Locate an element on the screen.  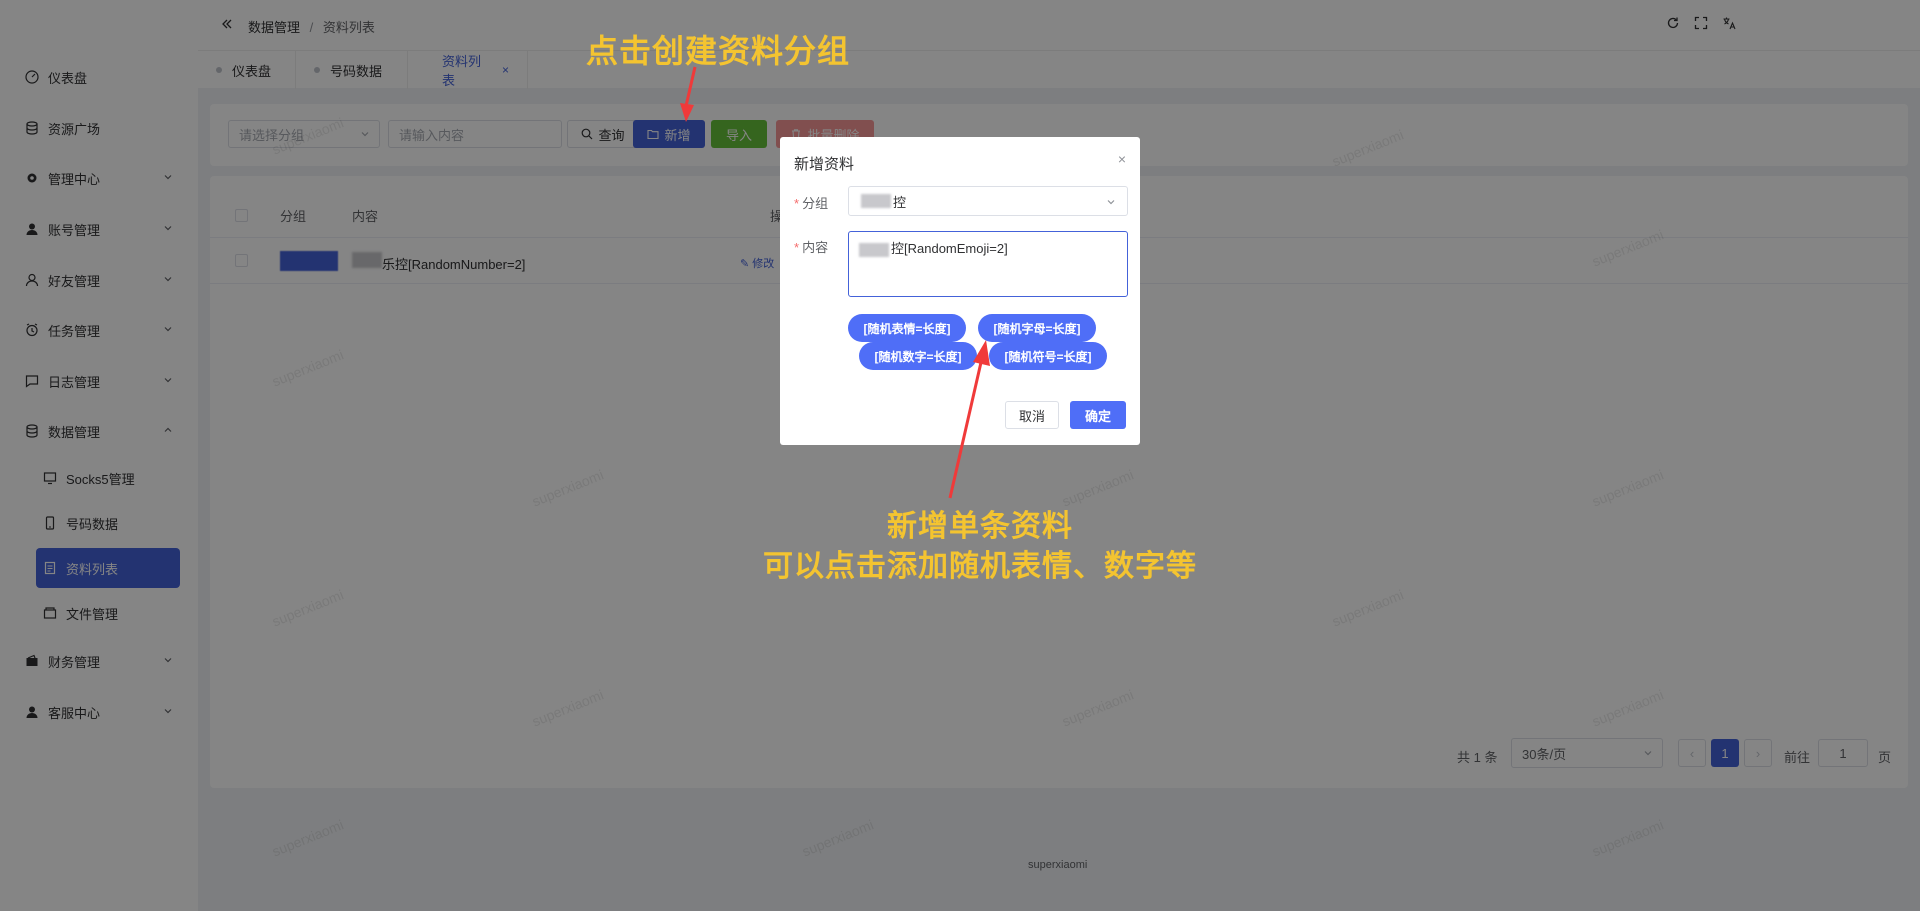
annotation-arrows is located at coordinates (835, 282).